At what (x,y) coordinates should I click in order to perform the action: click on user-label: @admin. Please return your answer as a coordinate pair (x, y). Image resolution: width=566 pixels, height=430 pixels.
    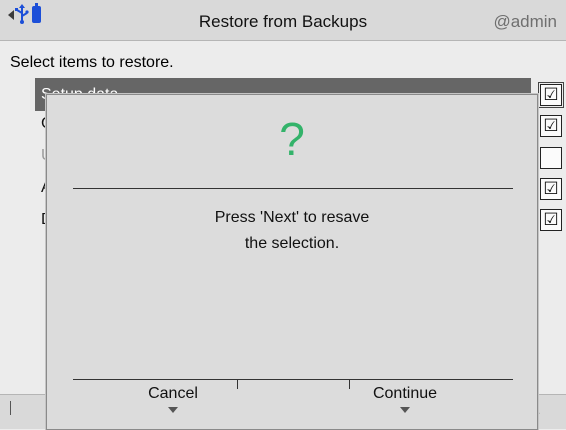
    Looking at the image, I should click on (525, 21).